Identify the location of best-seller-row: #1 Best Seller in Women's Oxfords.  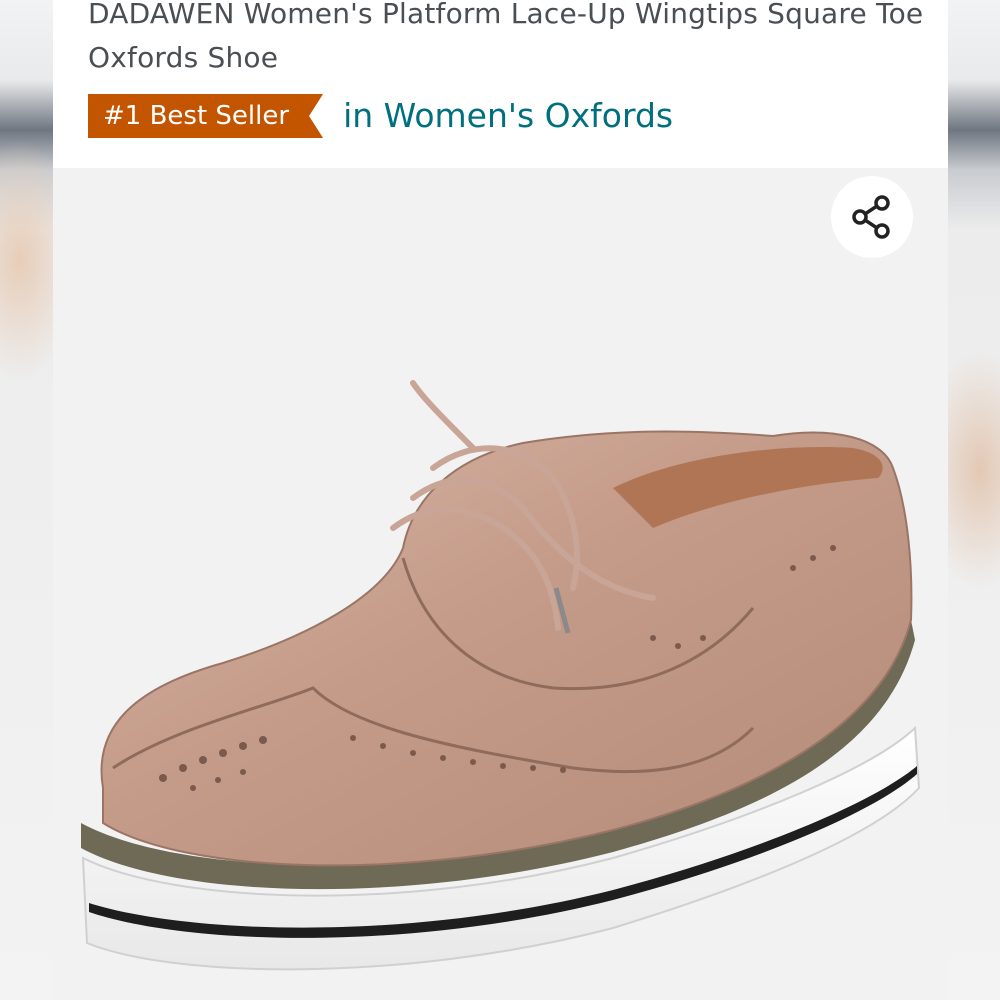
(380, 116).